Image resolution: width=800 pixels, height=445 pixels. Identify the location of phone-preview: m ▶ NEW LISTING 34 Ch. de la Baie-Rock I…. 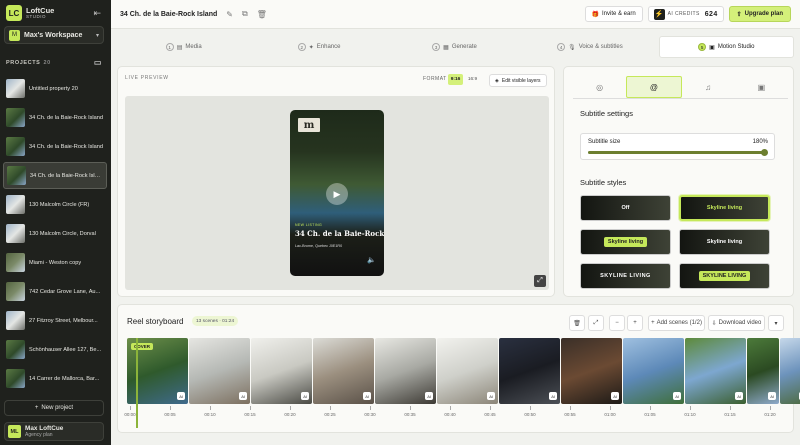
(337, 193).